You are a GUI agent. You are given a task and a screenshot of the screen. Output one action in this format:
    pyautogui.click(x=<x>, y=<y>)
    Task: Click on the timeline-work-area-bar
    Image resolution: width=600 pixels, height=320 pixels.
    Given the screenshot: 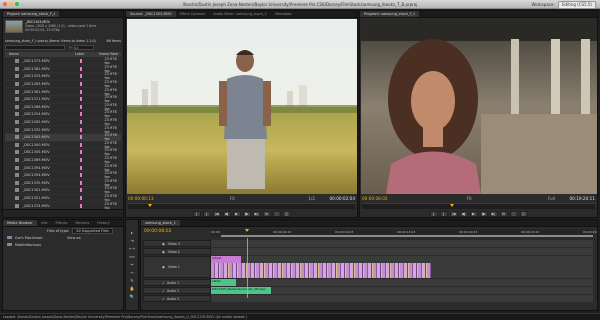 What is the action you would take?
    pyautogui.click(x=407, y=236)
    